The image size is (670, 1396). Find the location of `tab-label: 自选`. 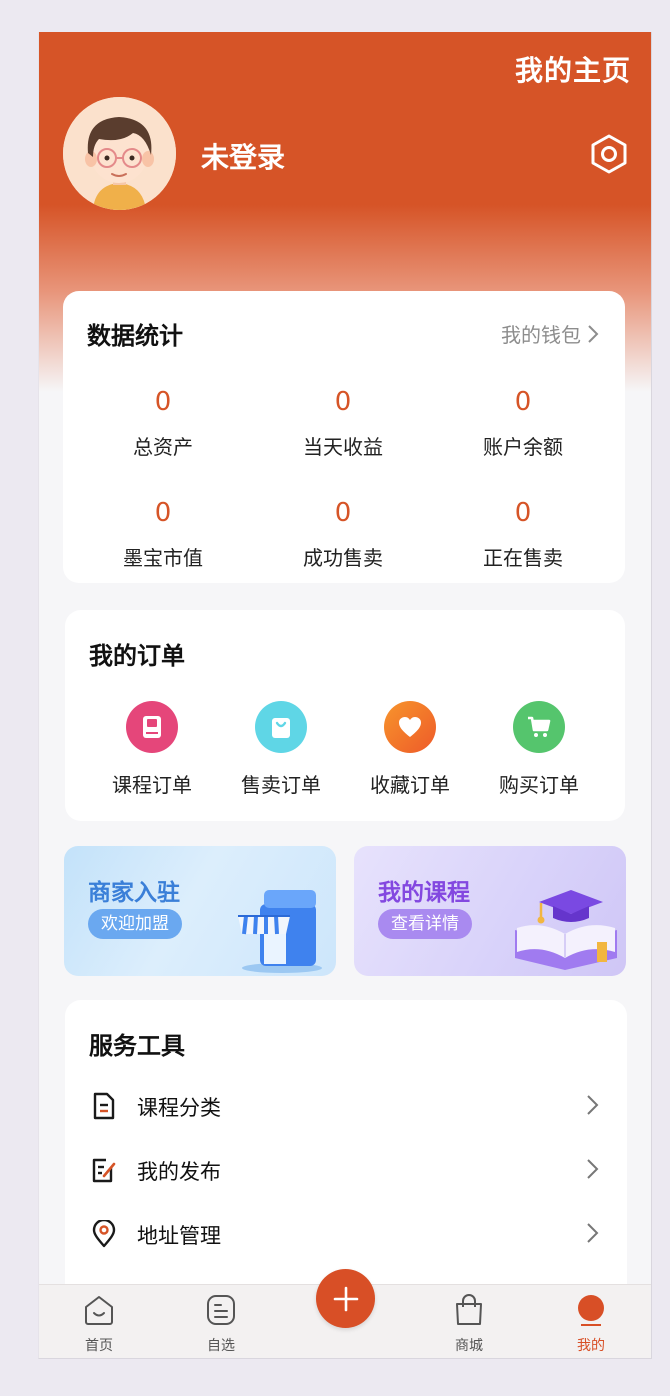

tab-label: 自选 is located at coordinates (221, 1346).